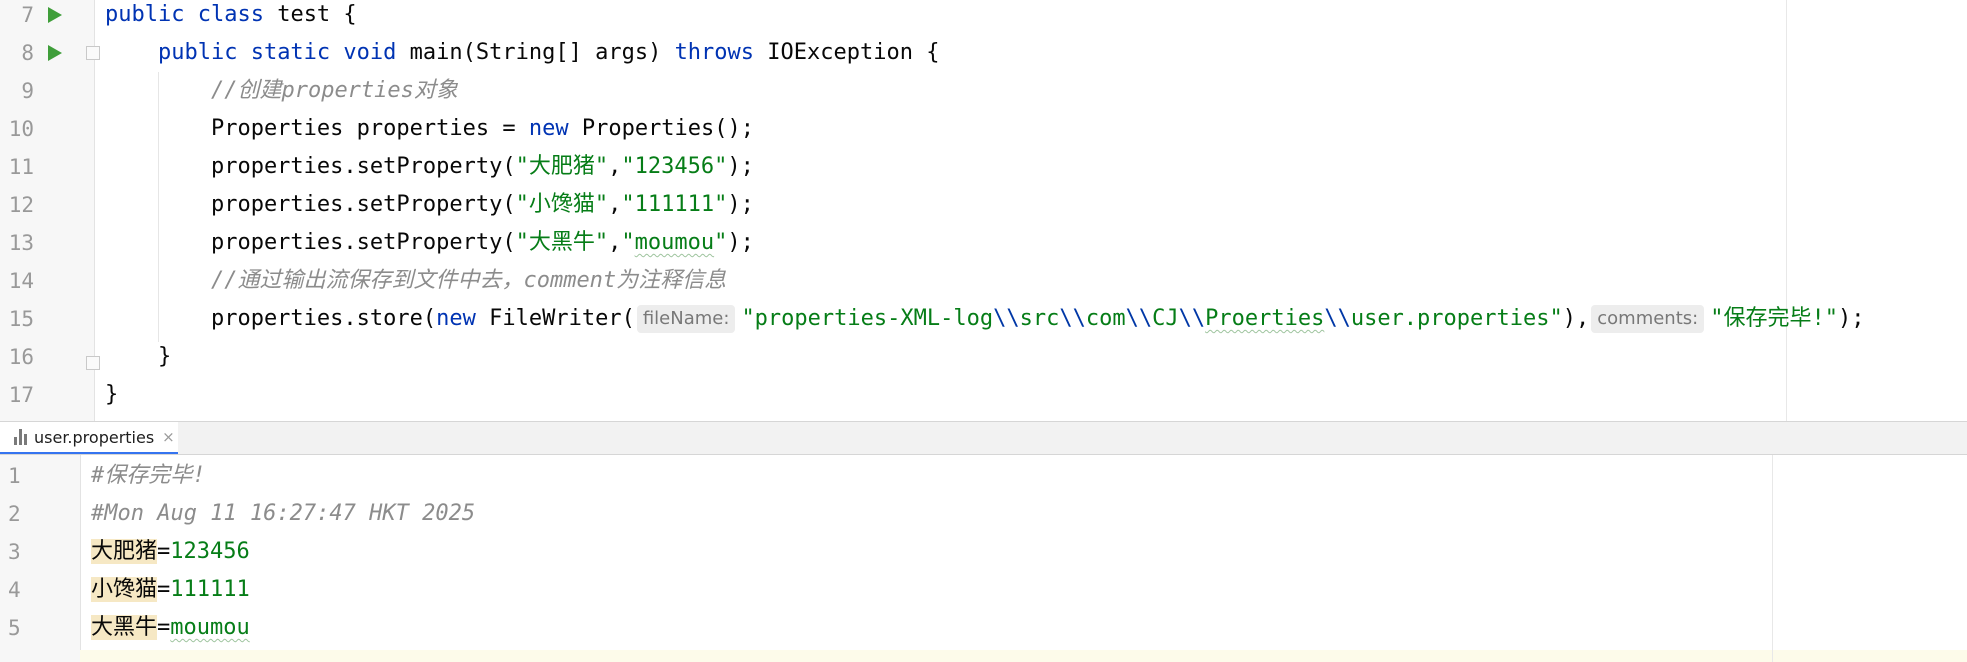  Describe the element at coordinates (1023, 656) in the screenshot. I see `current-line-highlight` at that location.